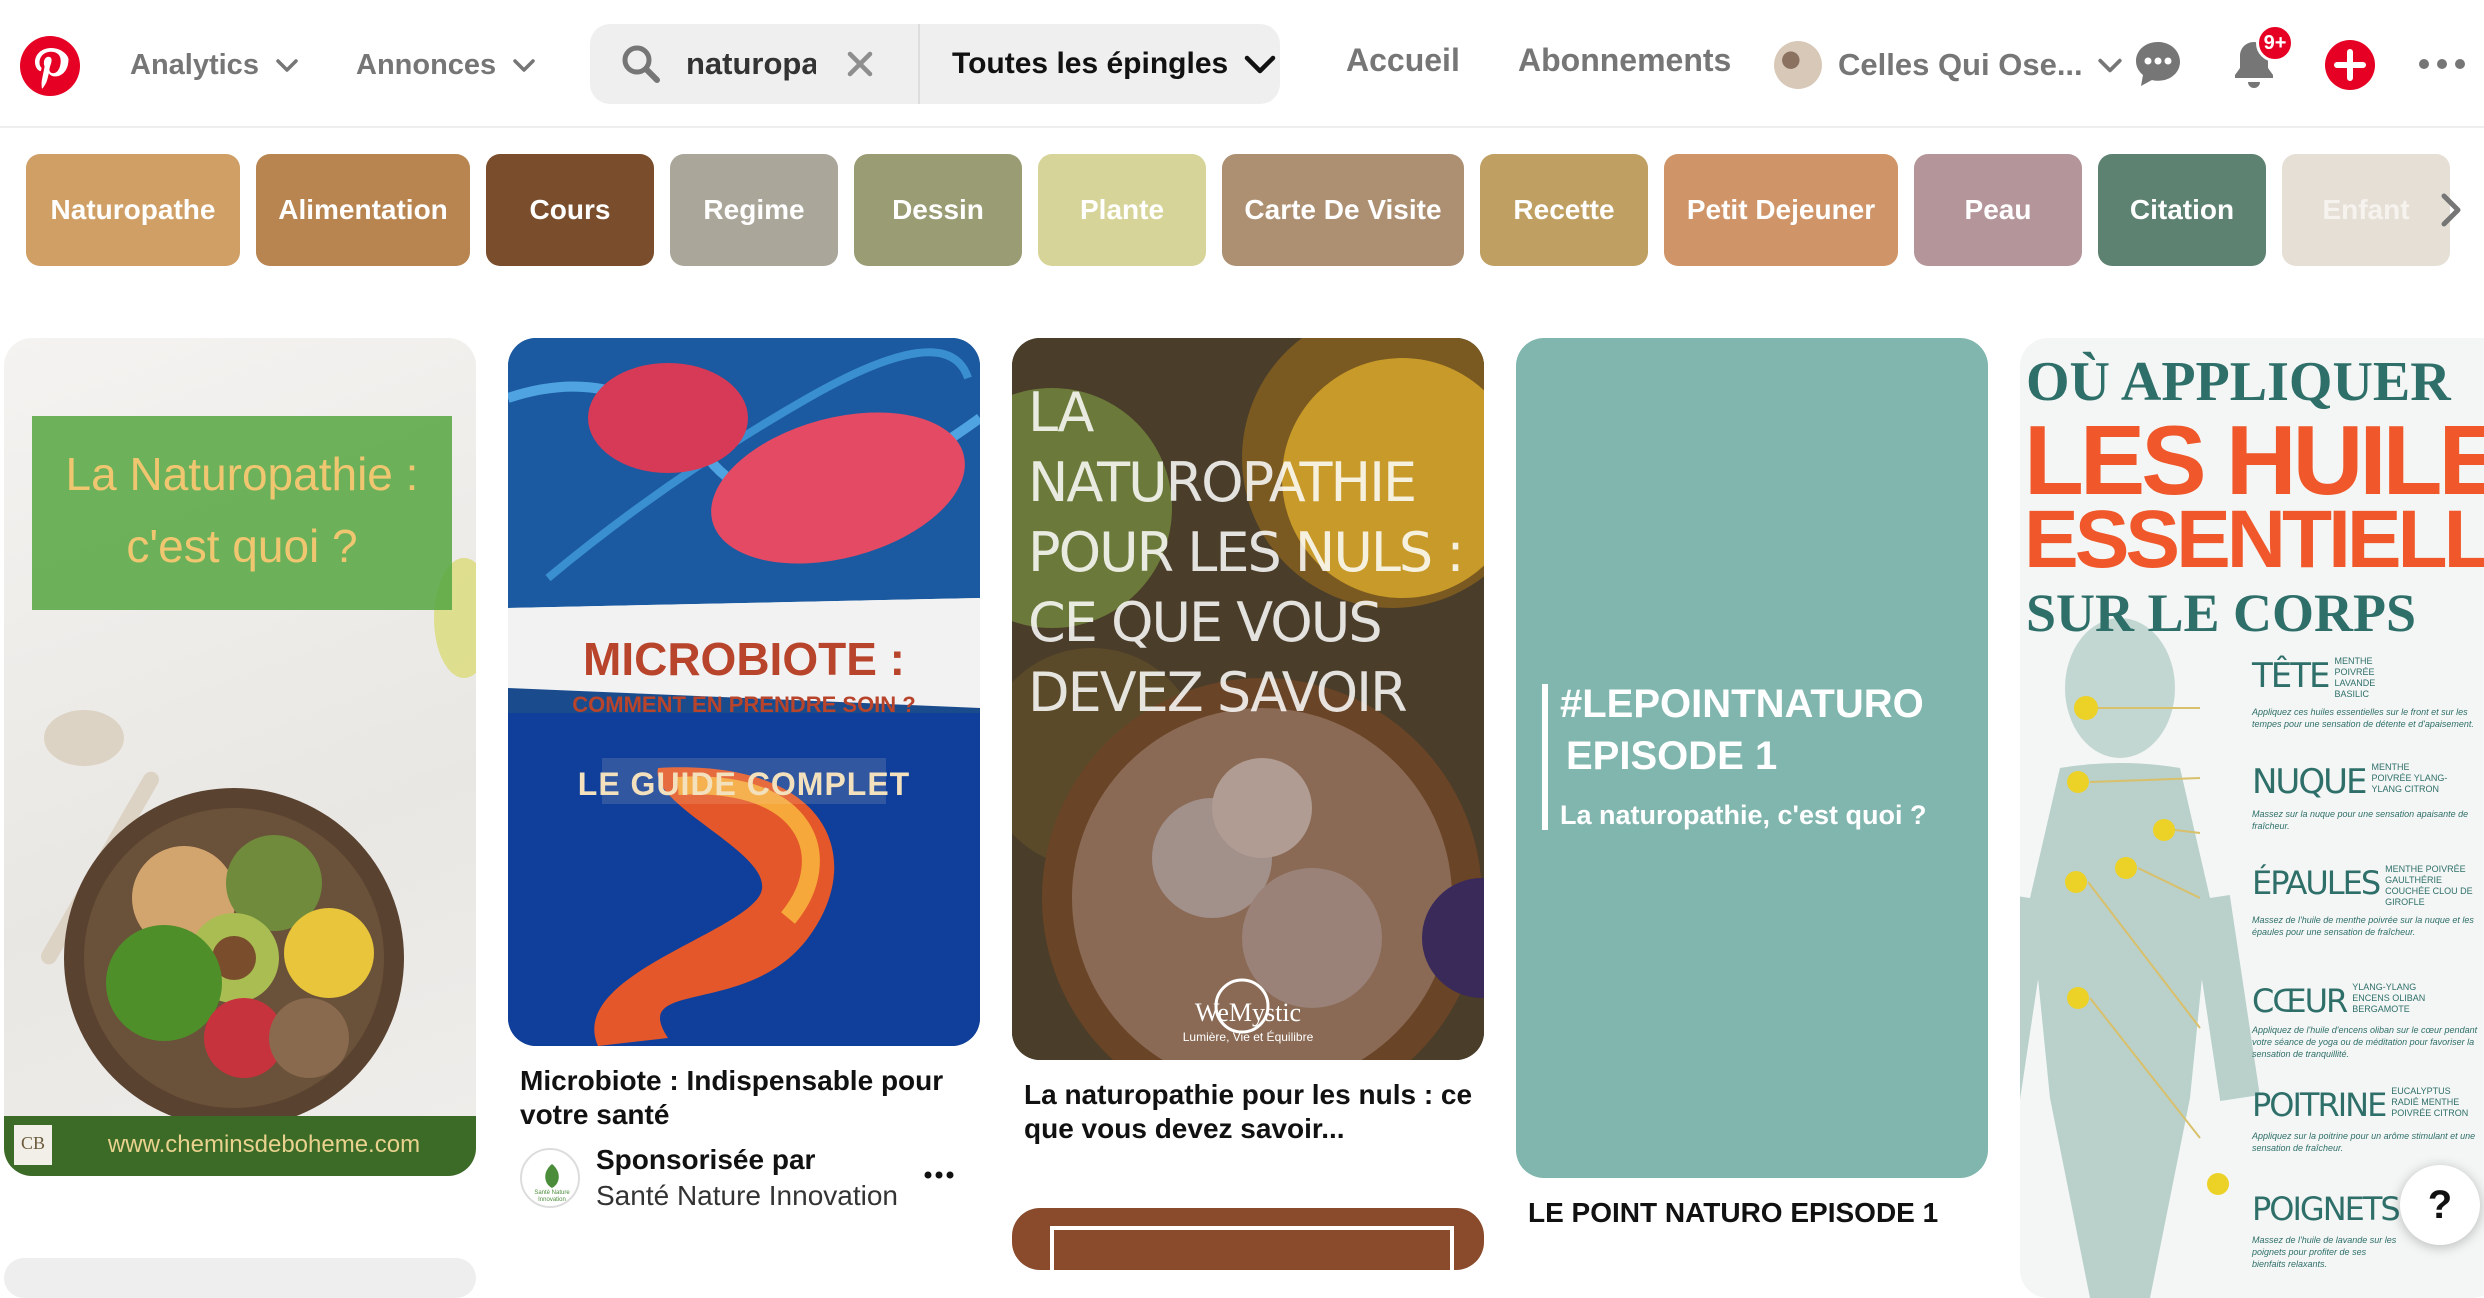  What do you see at coordinates (1781, 210) in the screenshot?
I see `chip-petit-dejeuner: Petit Dejeuner` at bounding box center [1781, 210].